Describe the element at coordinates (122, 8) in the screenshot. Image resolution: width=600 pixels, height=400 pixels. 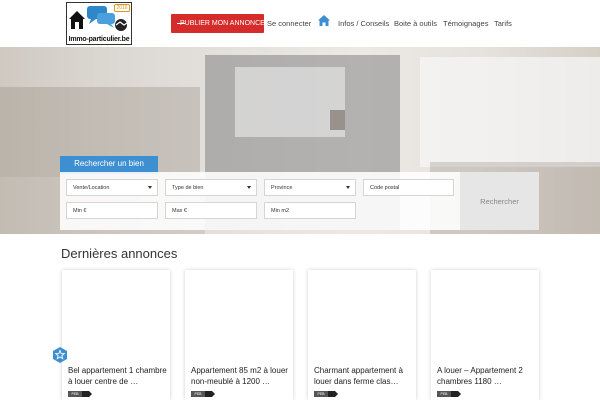
I see `logo-year-badge: 2016` at that location.